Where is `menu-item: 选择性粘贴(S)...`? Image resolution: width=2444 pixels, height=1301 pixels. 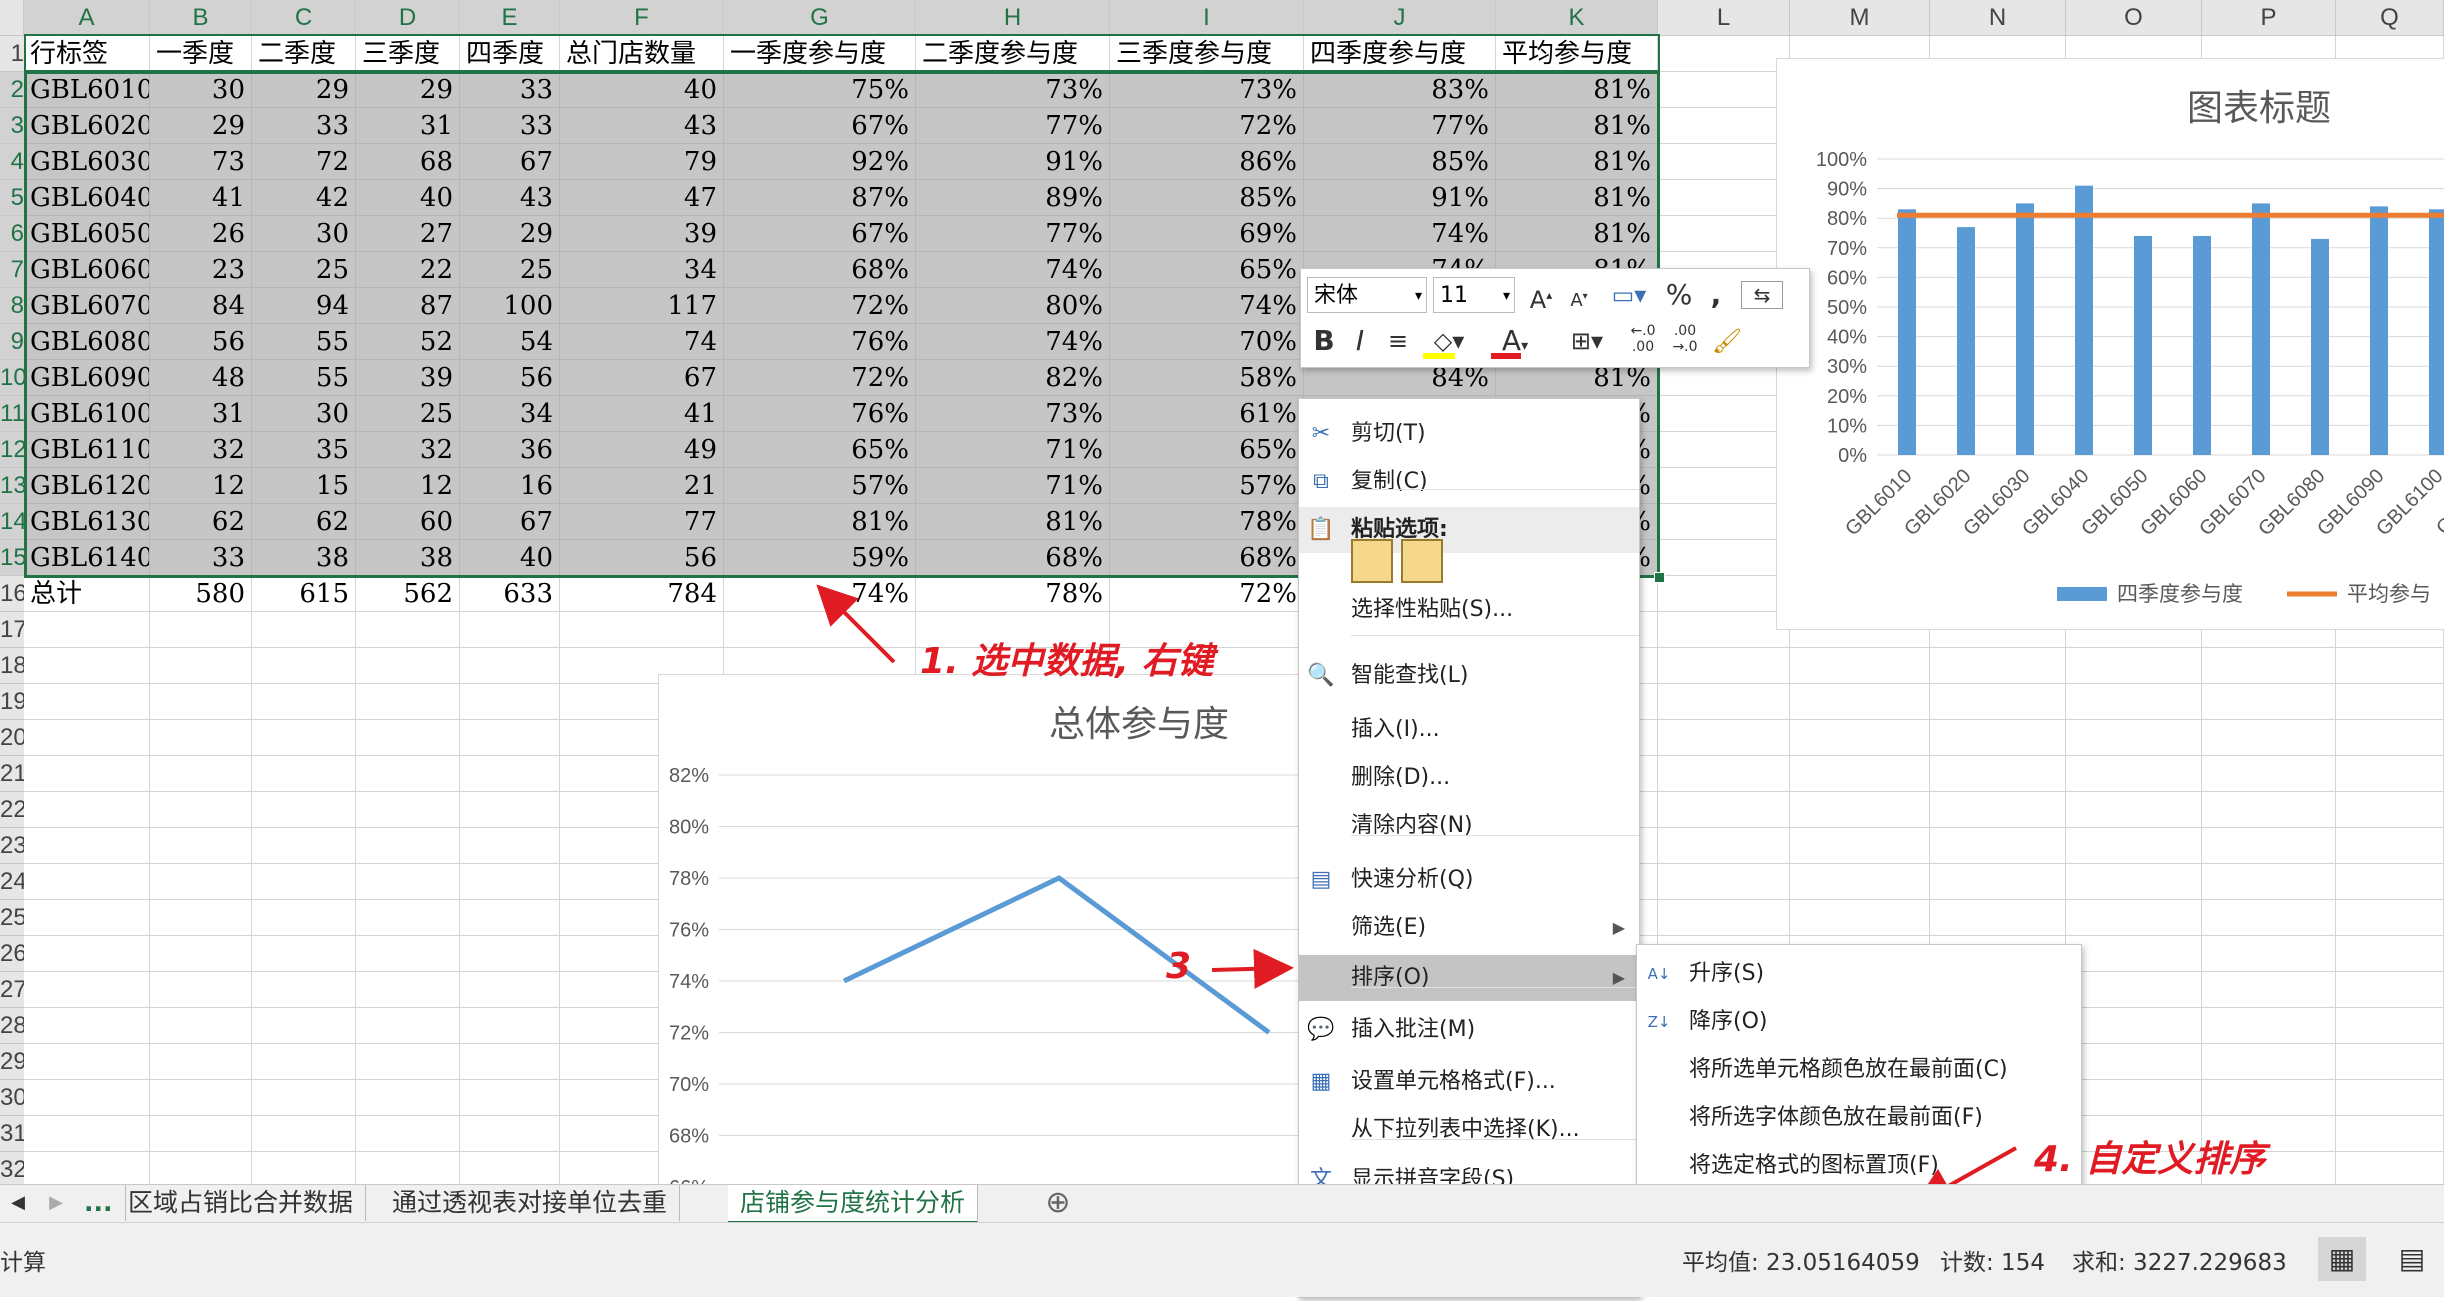
menu-item: 选择性粘贴(S)... is located at coordinates (1469, 610).